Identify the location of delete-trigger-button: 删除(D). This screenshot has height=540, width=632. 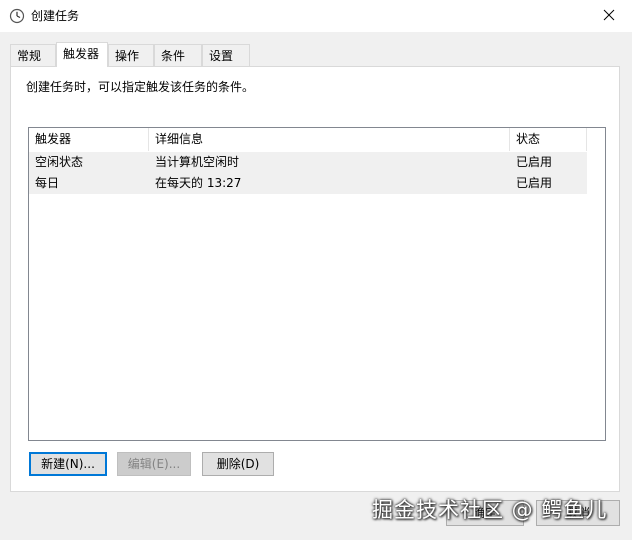
(238, 464).